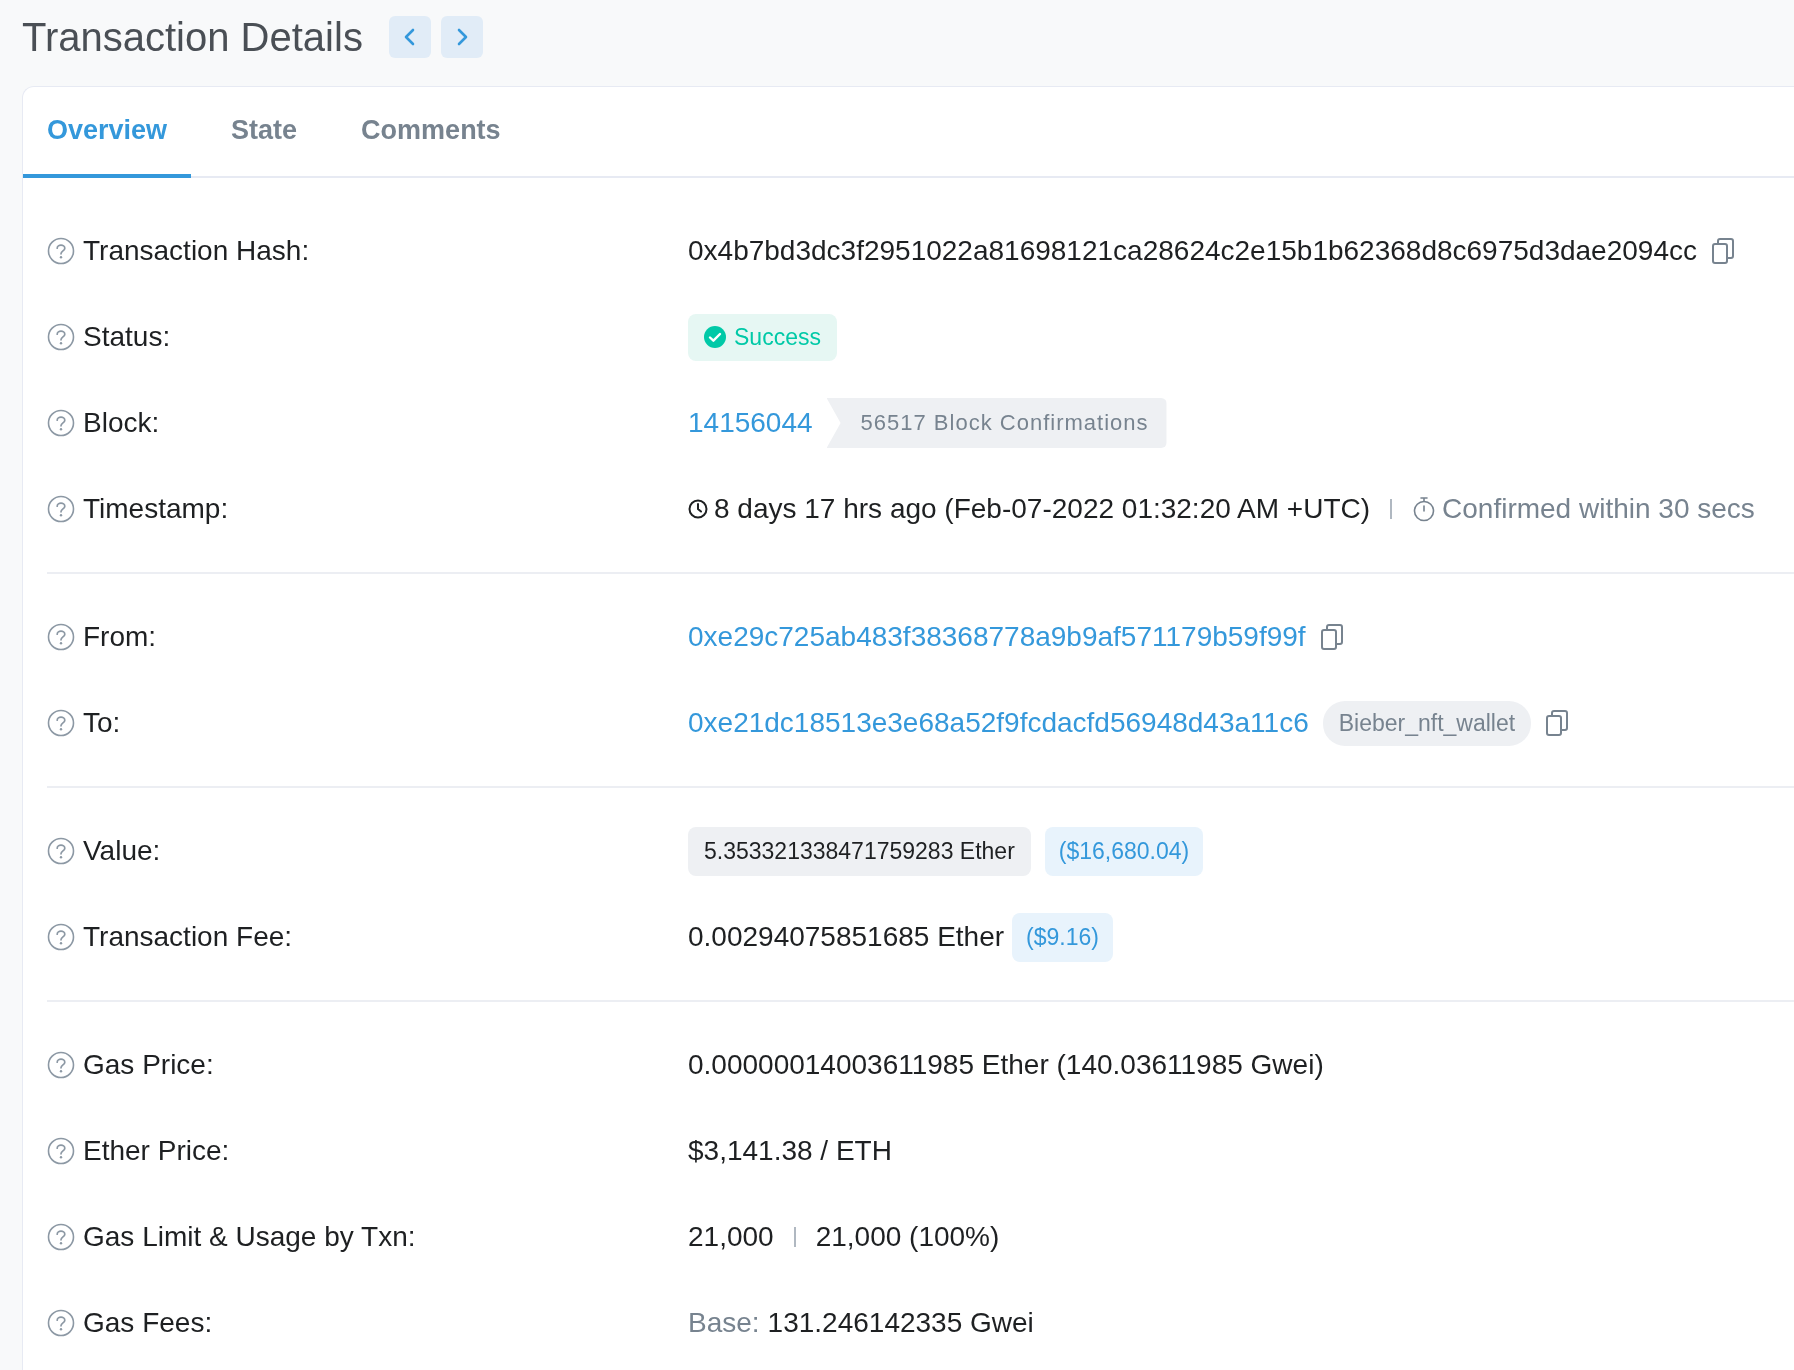 The image size is (1794, 1370). I want to click on timestamp-text: 8 days 17 hrs ago (Feb-07-2022 01:32:20 AM +UTC), so click(1042, 509).